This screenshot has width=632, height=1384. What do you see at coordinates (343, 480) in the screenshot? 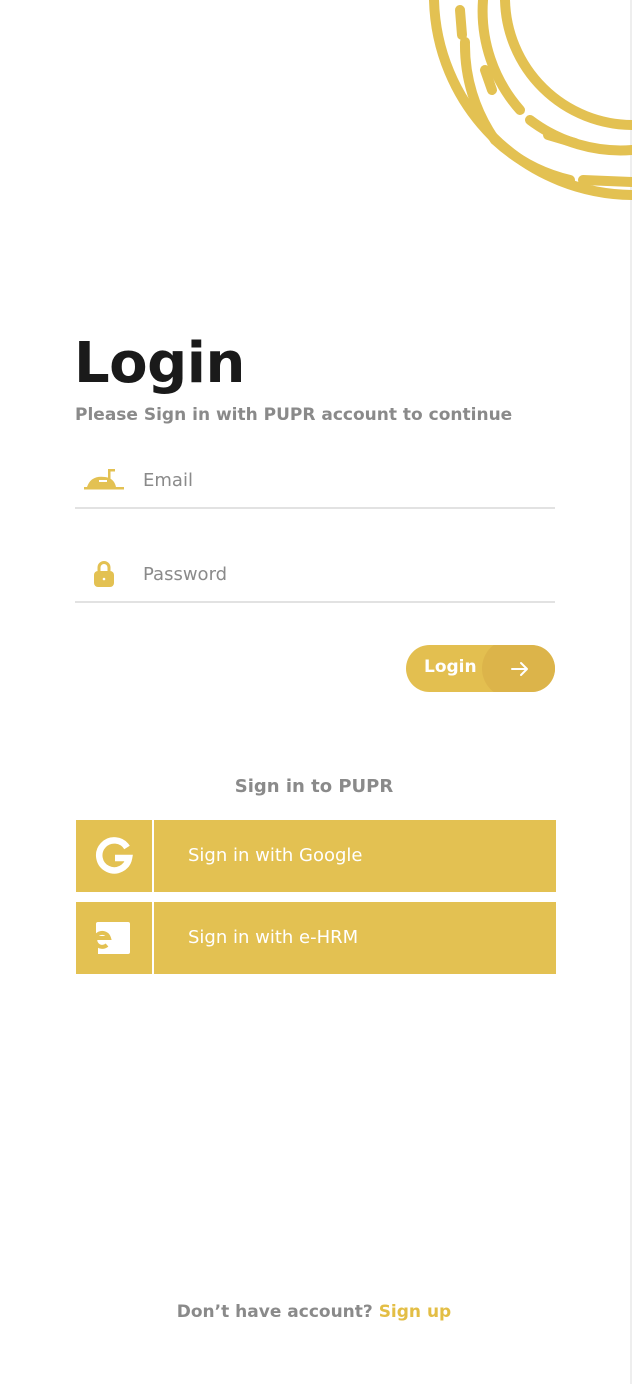
I see `email-input` at bounding box center [343, 480].